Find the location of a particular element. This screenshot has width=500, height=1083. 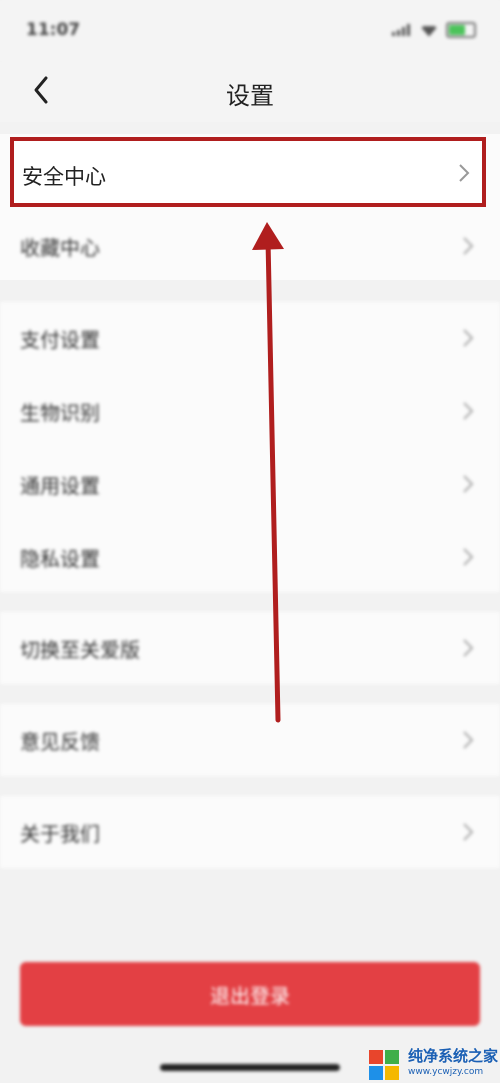

wifi-icon is located at coordinates (429, 31).